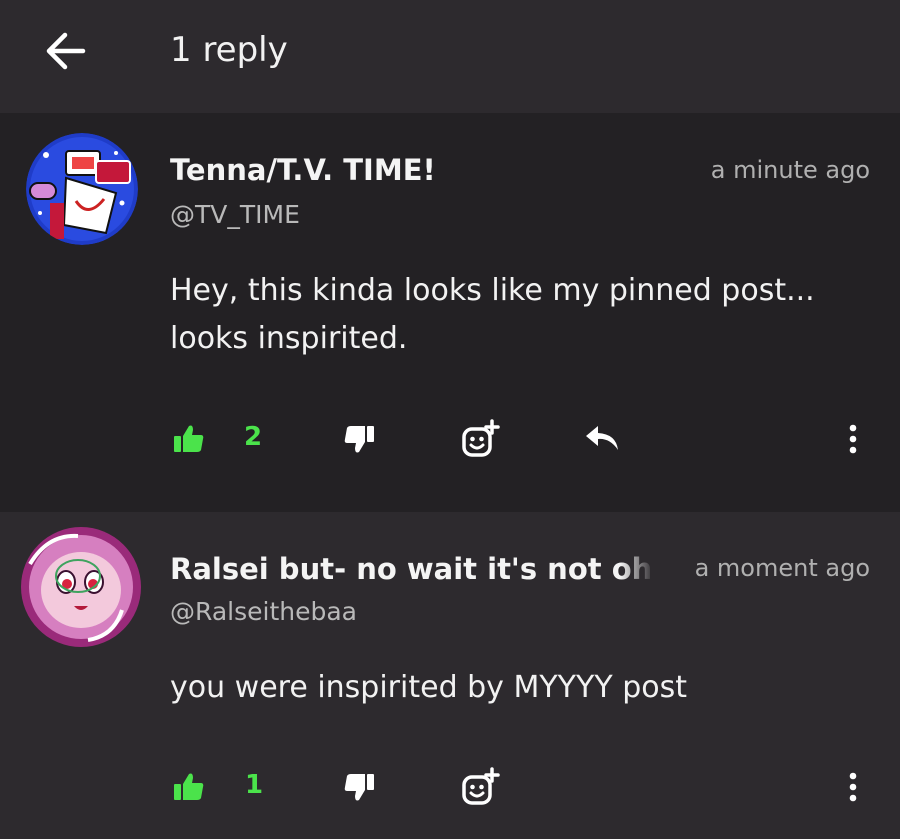 Image resolution: width=900 pixels, height=839 pixels. What do you see at coordinates (254, 785) in the screenshot?
I see `like-count: 1` at bounding box center [254, 785].